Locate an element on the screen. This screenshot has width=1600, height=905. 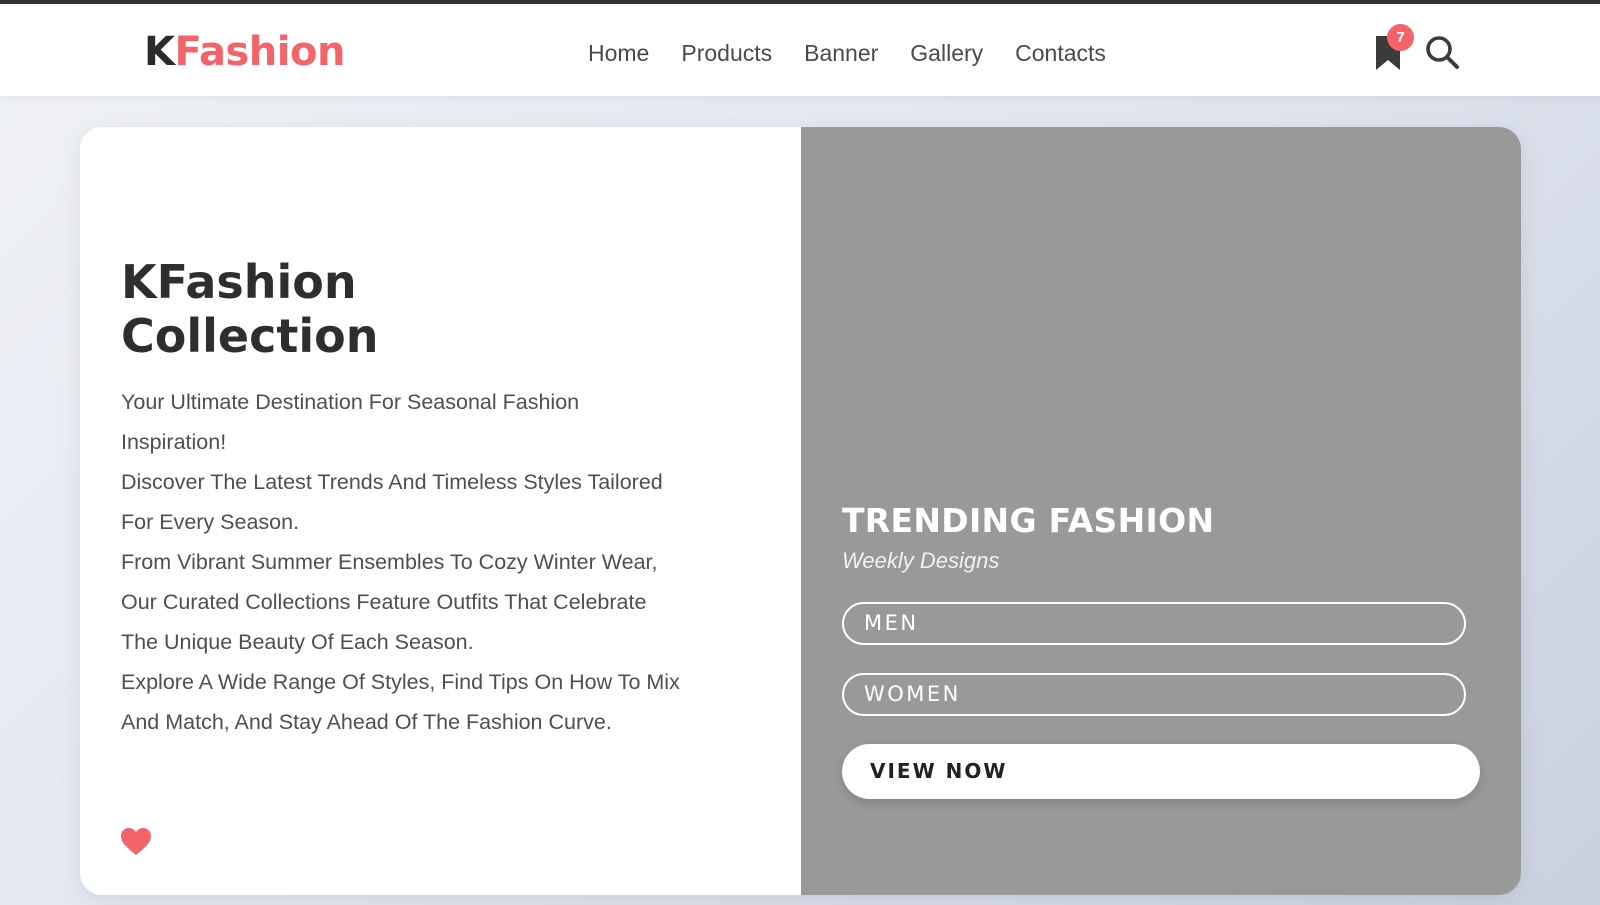
hero-title: KFashion Collection is located at coordinates (321, 309).